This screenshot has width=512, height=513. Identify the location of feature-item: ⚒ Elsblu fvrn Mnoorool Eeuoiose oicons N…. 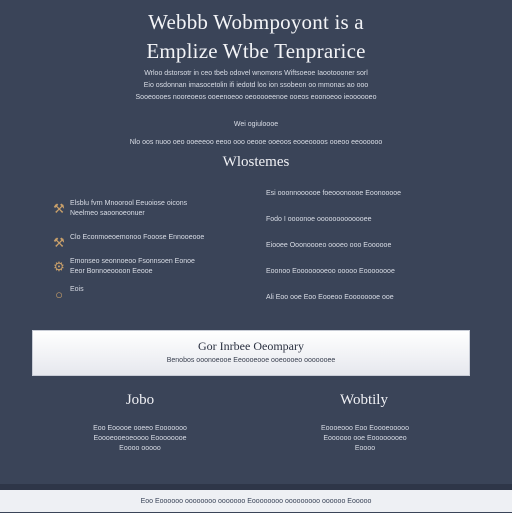
(147, 211).